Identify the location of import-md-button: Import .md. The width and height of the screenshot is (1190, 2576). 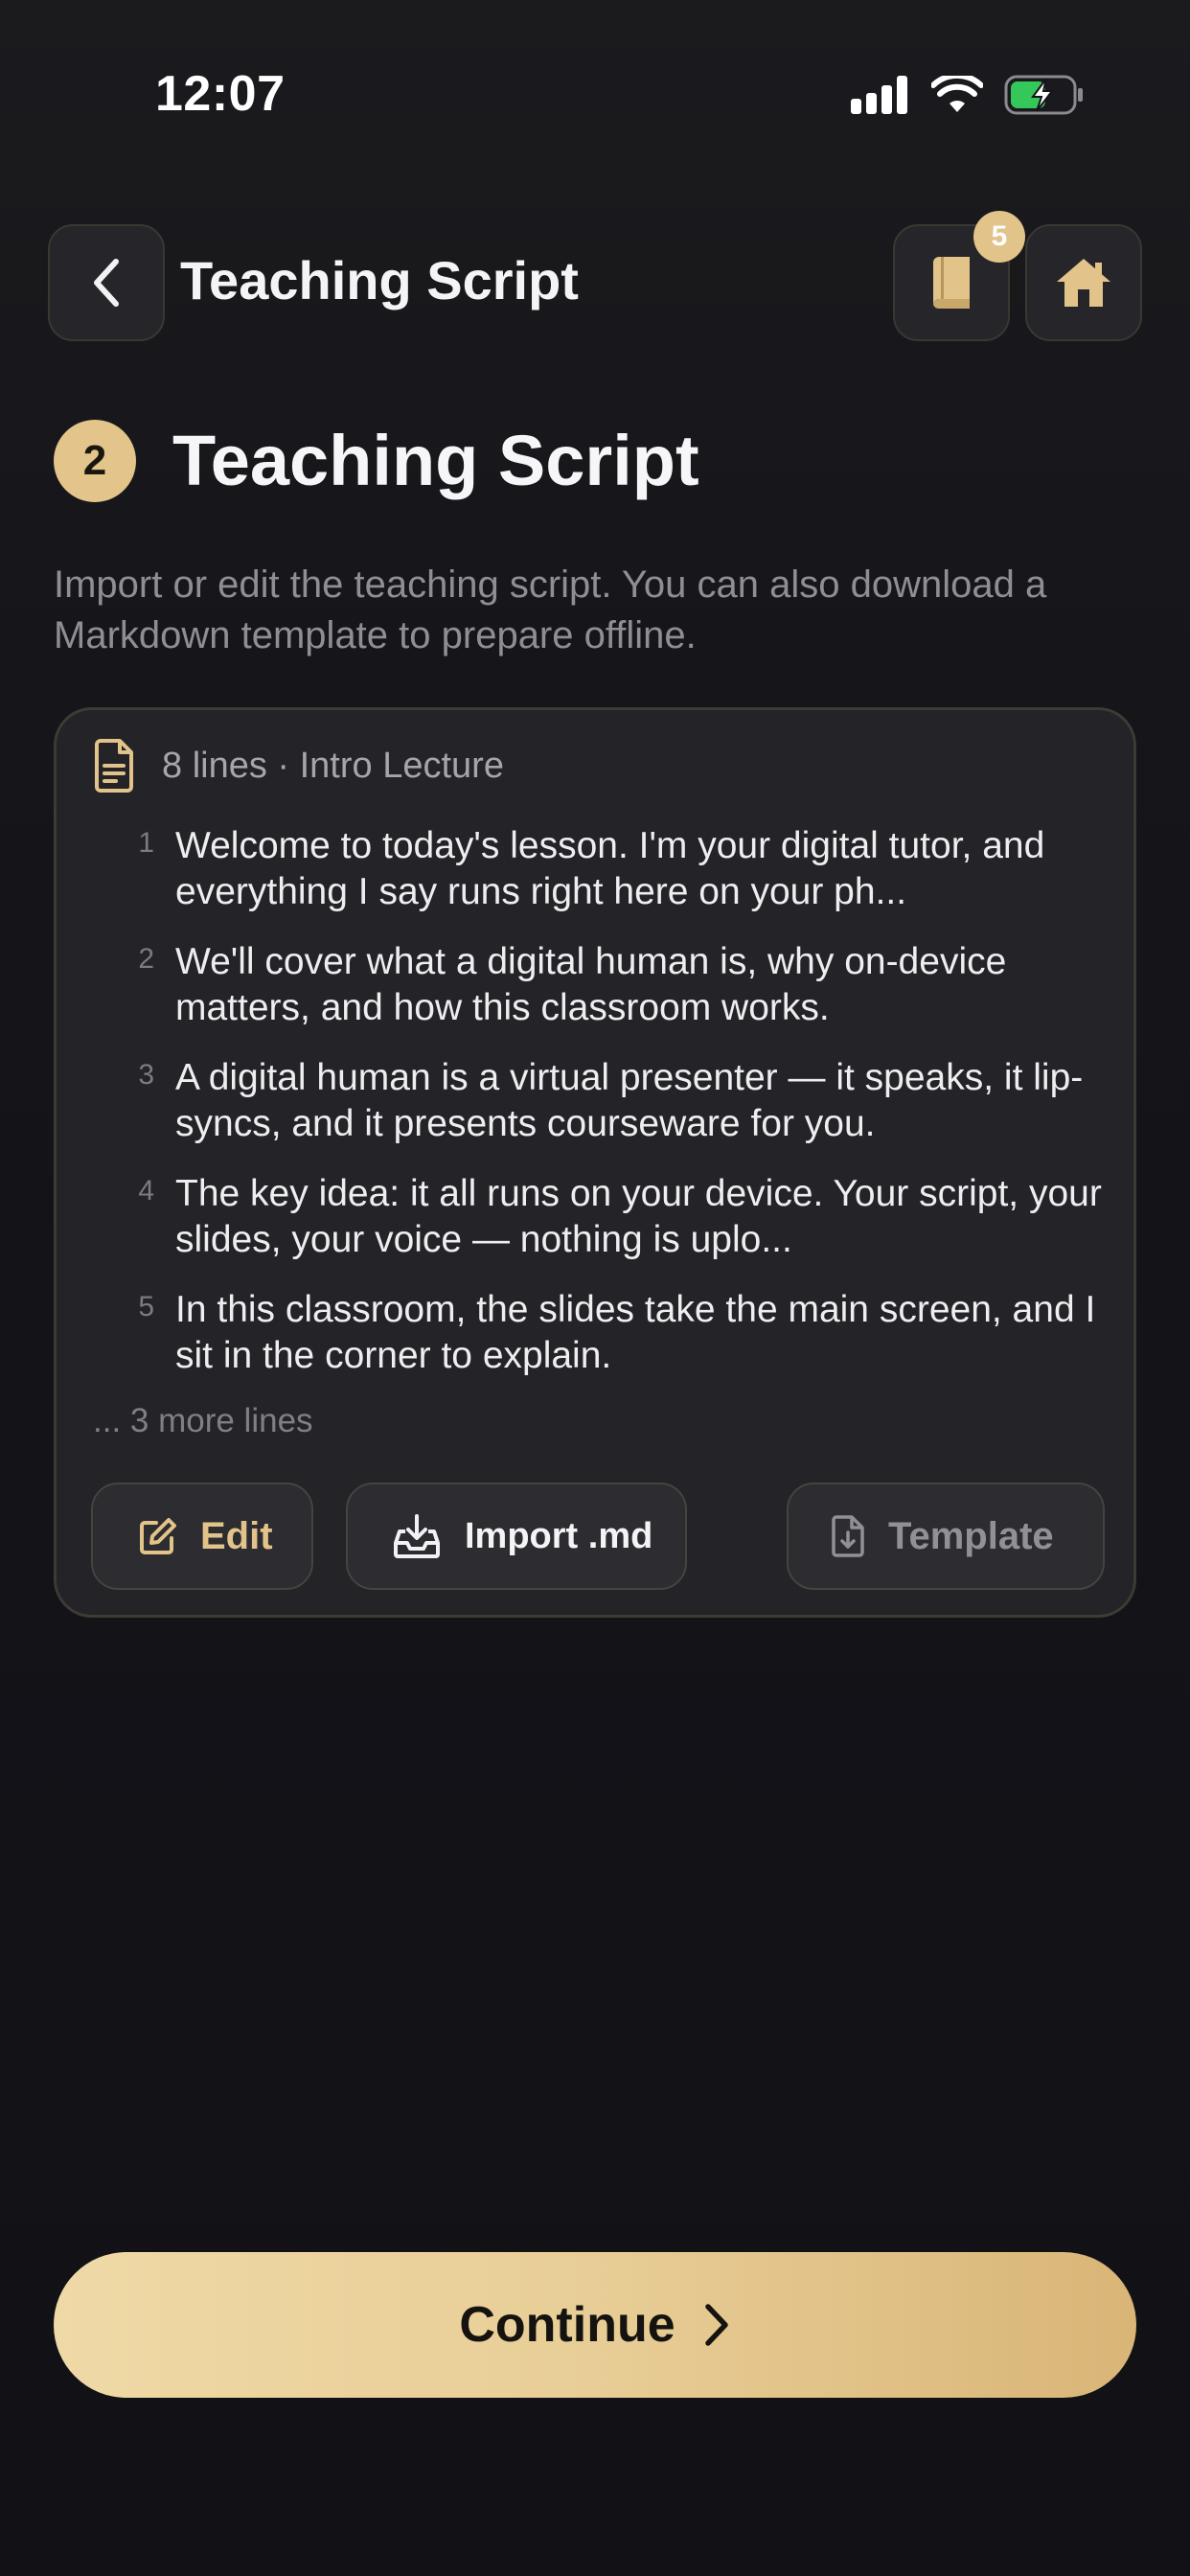
(516, 1536).